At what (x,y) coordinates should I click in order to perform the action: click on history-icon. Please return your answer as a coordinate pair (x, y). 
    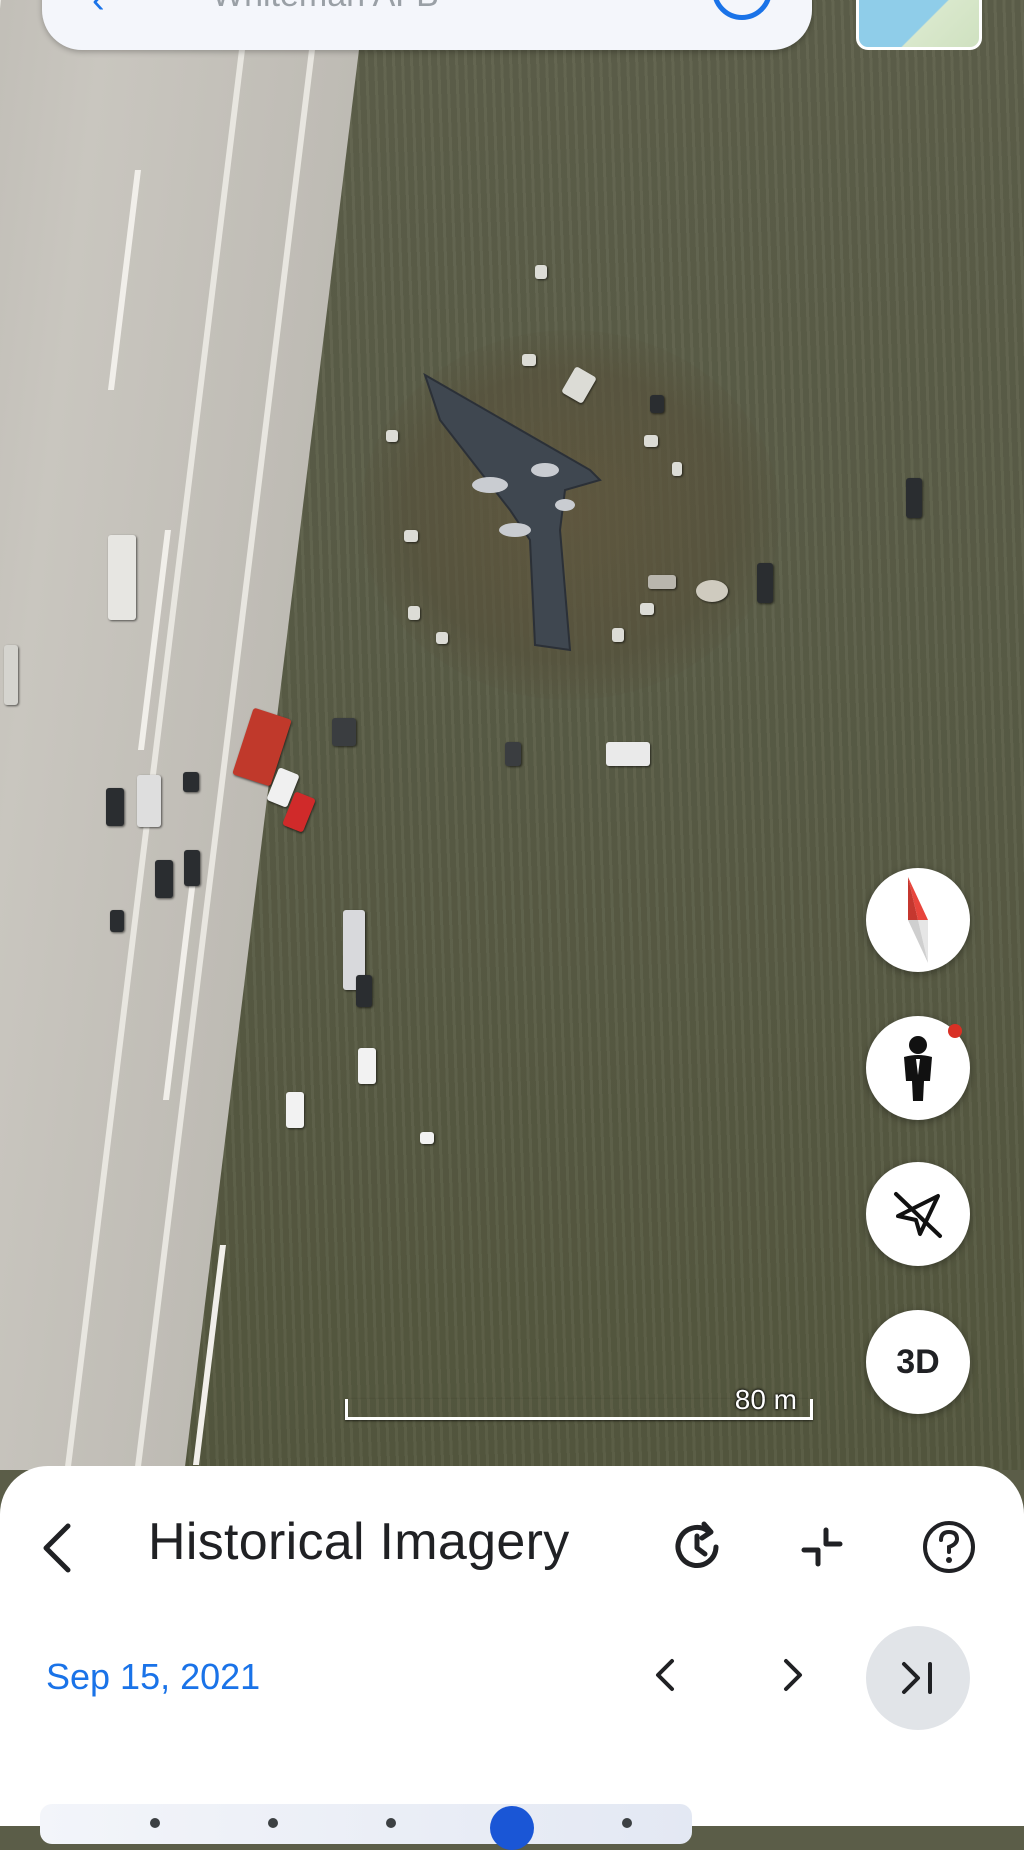
    Looking at the image, I should click on (697, 1547).